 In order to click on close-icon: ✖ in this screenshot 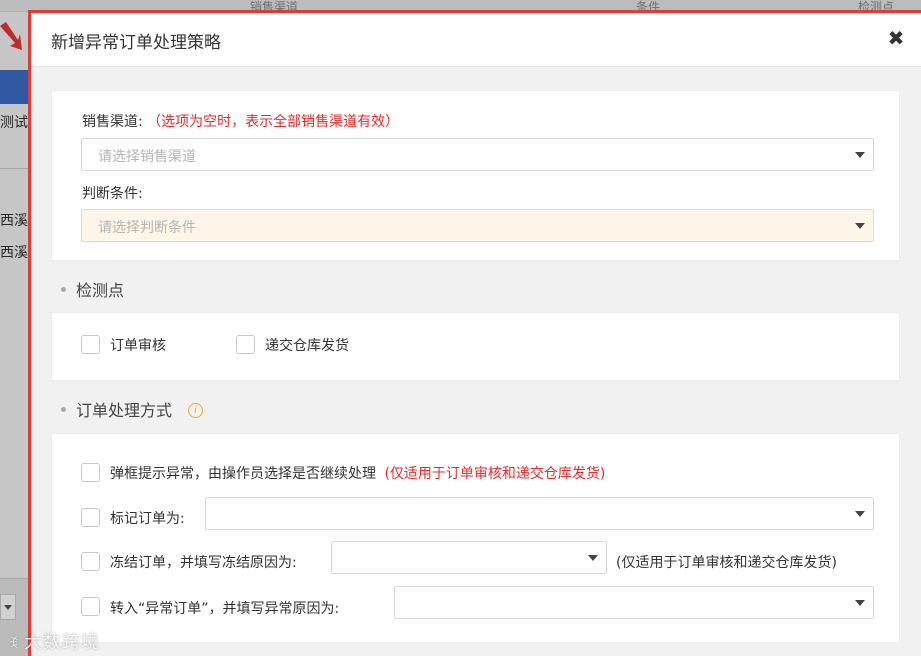, I will do `click(896, 38)`.